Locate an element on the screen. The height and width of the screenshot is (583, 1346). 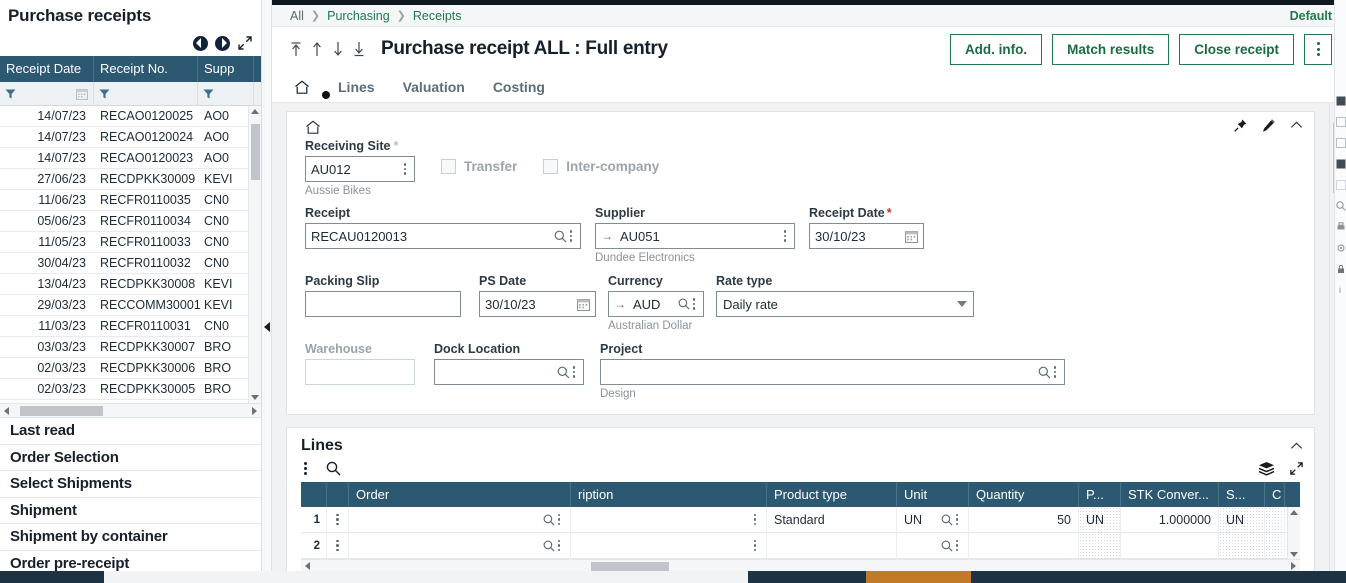
filter-cell-receipt-no is located at coordinates (146, 93).